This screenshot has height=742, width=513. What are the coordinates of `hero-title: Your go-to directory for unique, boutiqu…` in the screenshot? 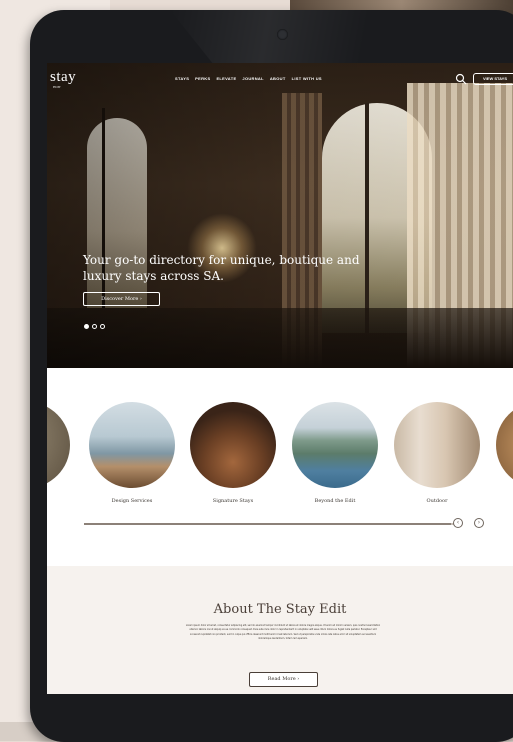 It's located at (221, 268).